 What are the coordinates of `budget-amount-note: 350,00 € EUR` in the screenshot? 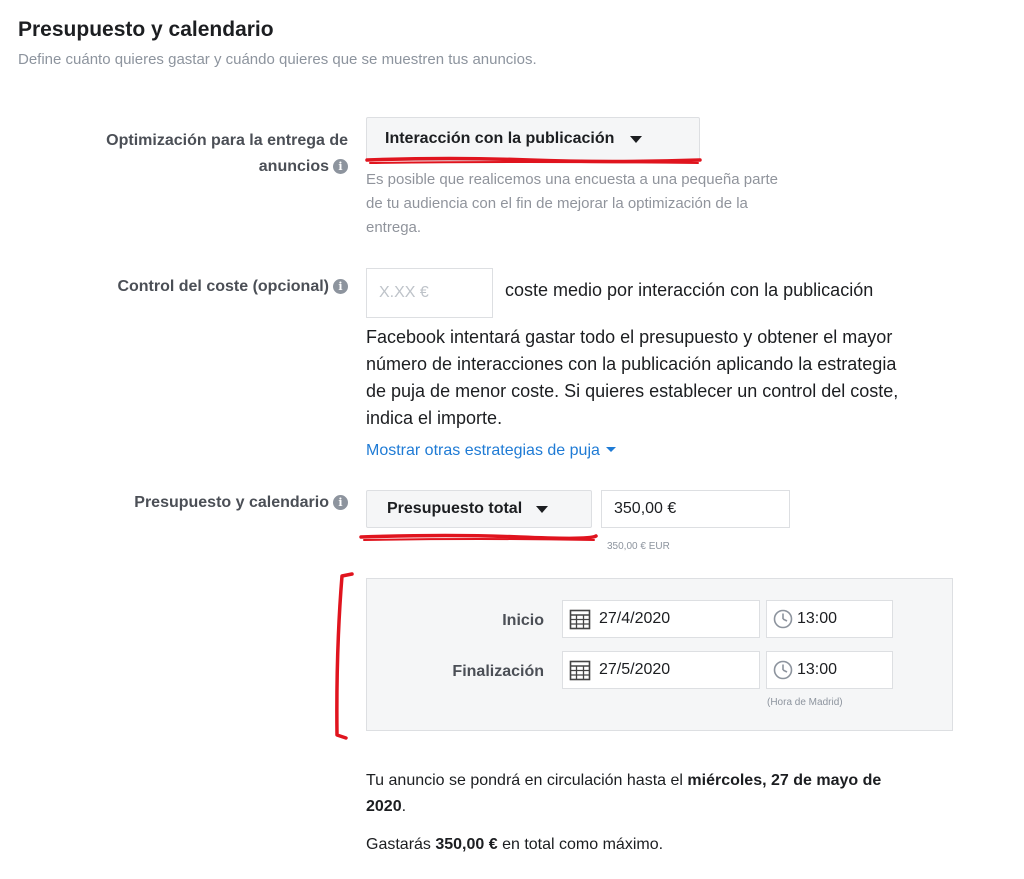 It's located at (638, 546).